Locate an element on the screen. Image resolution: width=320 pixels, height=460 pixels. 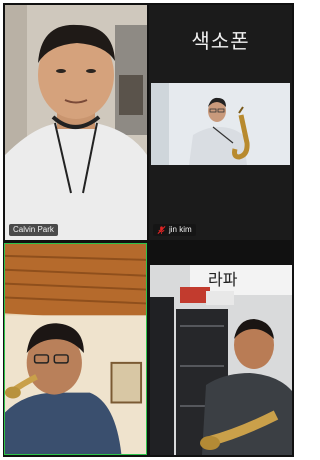
participant-video is located at coordinates (220, 124).